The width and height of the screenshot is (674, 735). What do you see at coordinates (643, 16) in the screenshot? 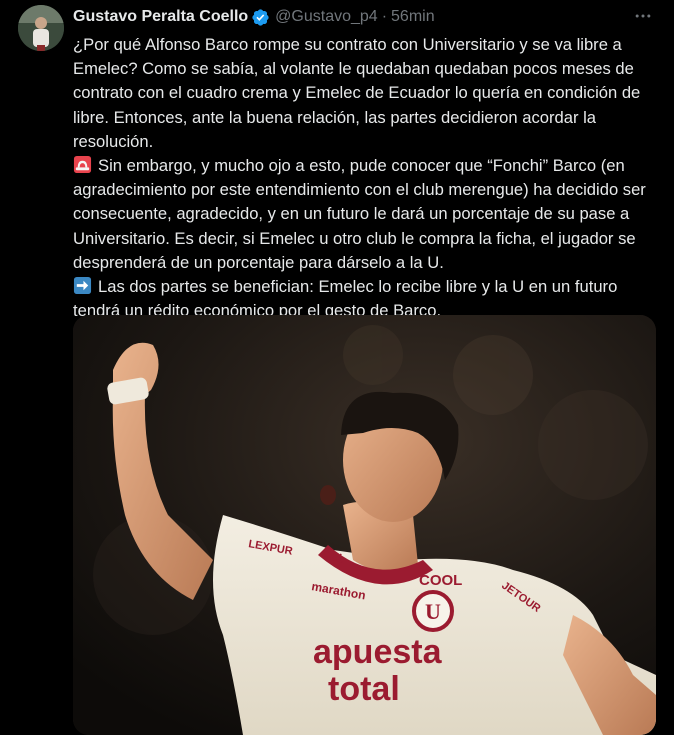
I see `more-options-icon` at bounding box center [643, 16].